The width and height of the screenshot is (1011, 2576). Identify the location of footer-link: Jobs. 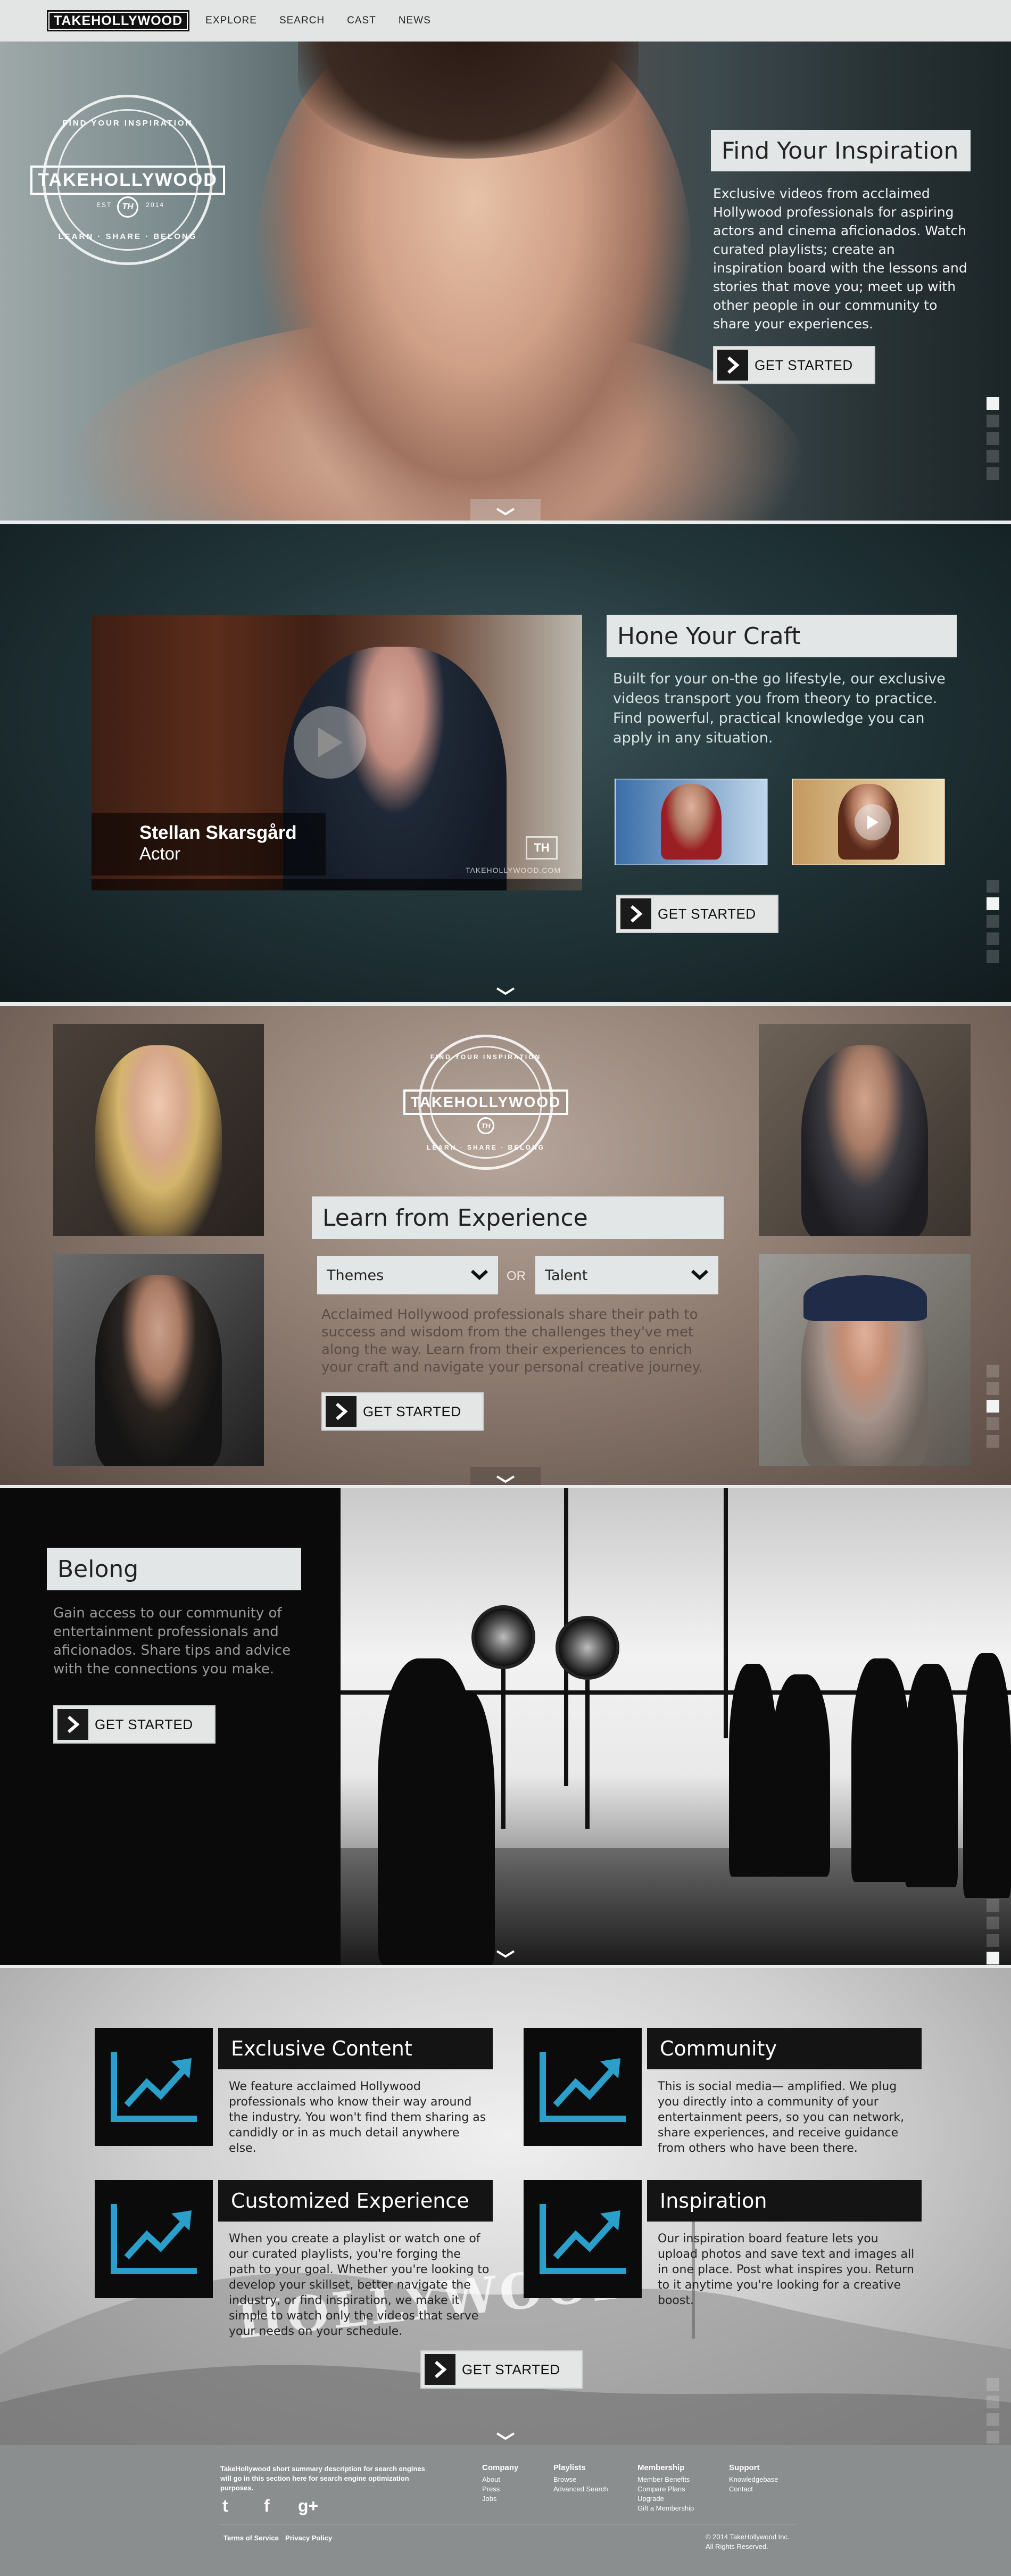
(500, 2499).